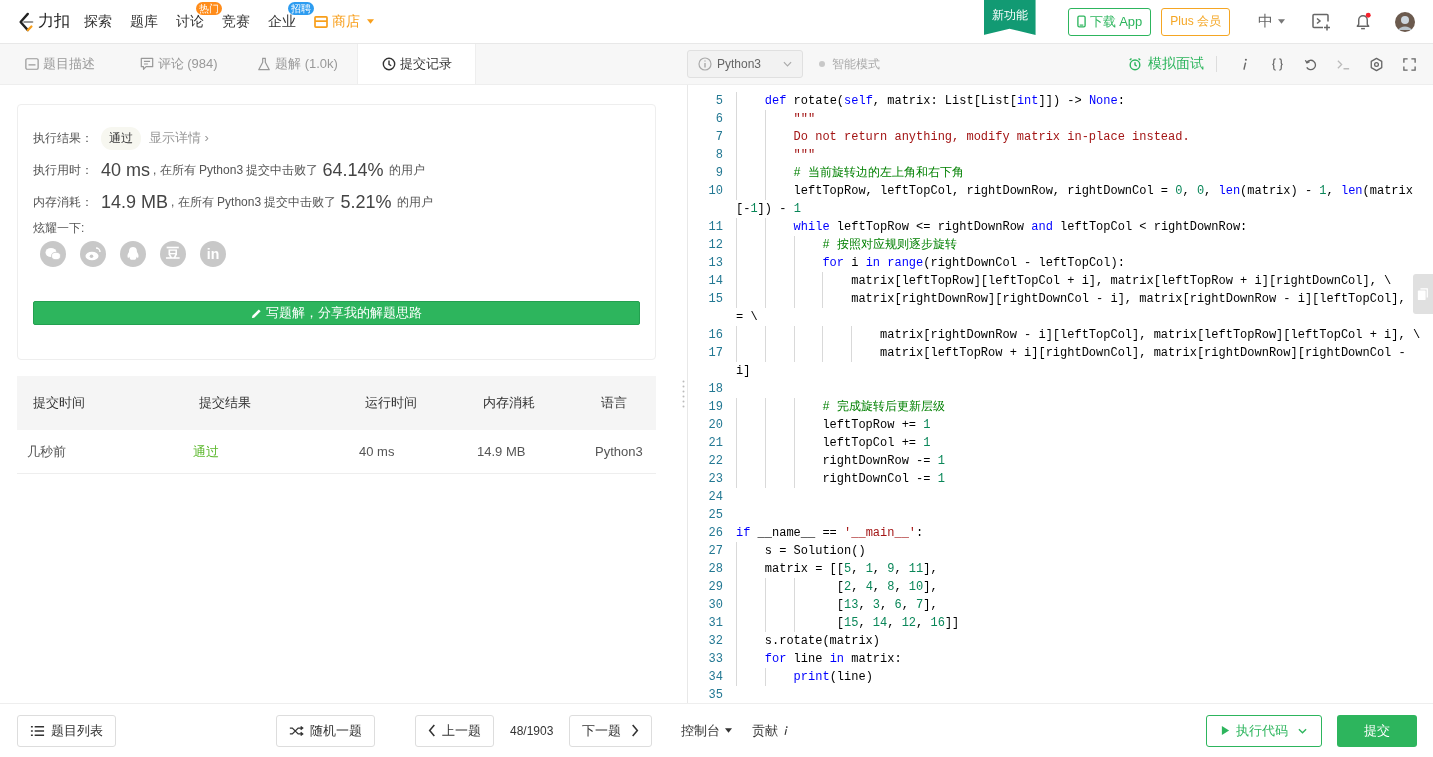 This screenshot has width=1433, height=757. Describe the element at coordinates (715, 497) in the screenshot. I see `line-number: 24` at that location.